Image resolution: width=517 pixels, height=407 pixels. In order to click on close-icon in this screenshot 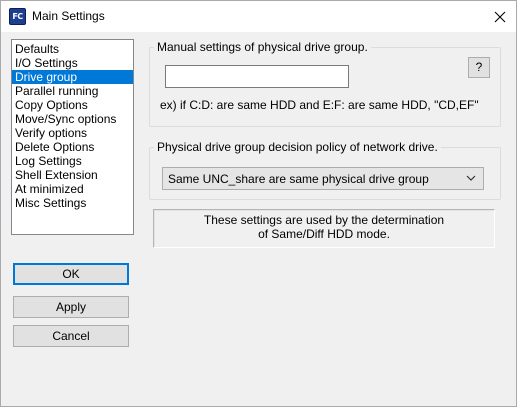, I will do `click(500, 16)`.